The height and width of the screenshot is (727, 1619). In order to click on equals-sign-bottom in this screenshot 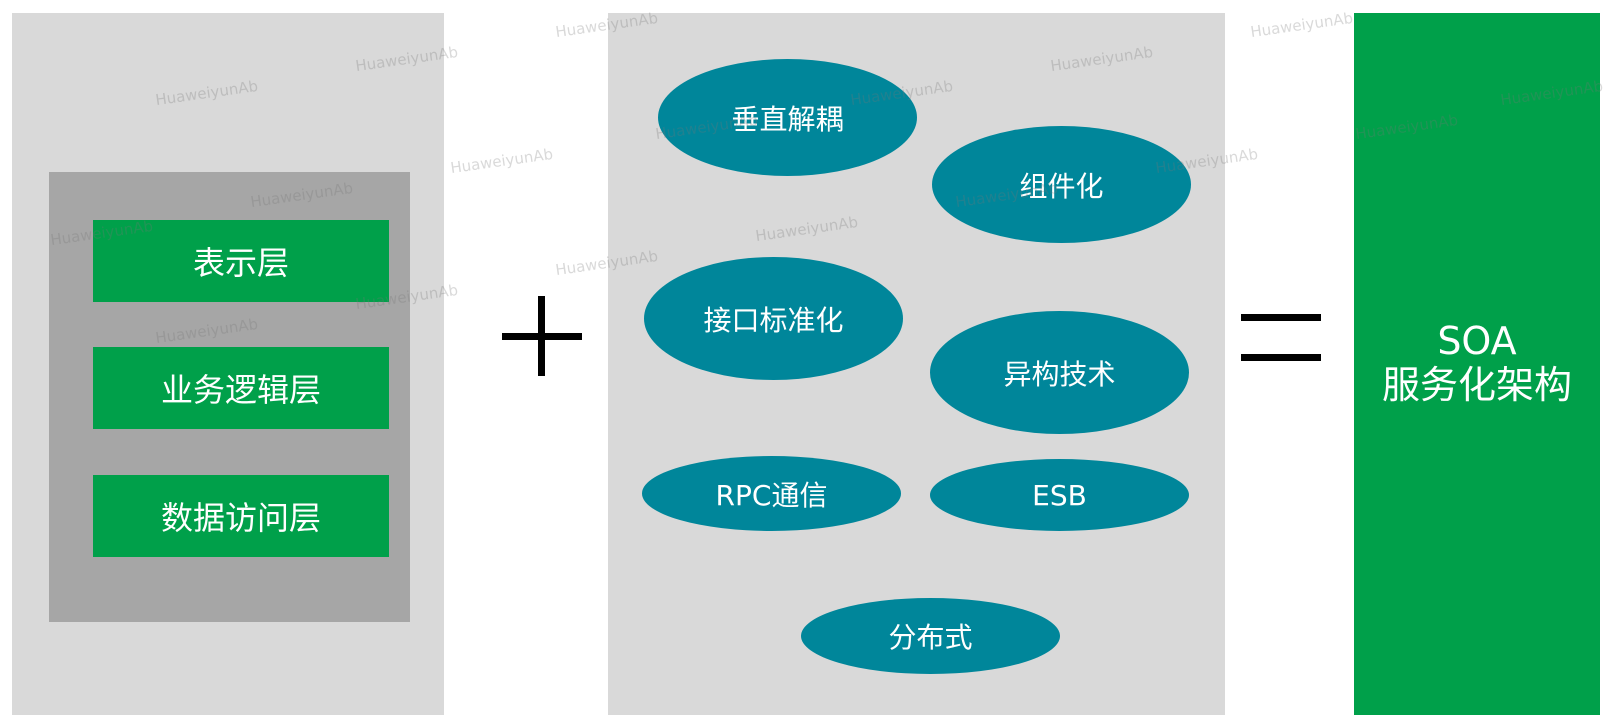, I will do `click(1281, 357)`.